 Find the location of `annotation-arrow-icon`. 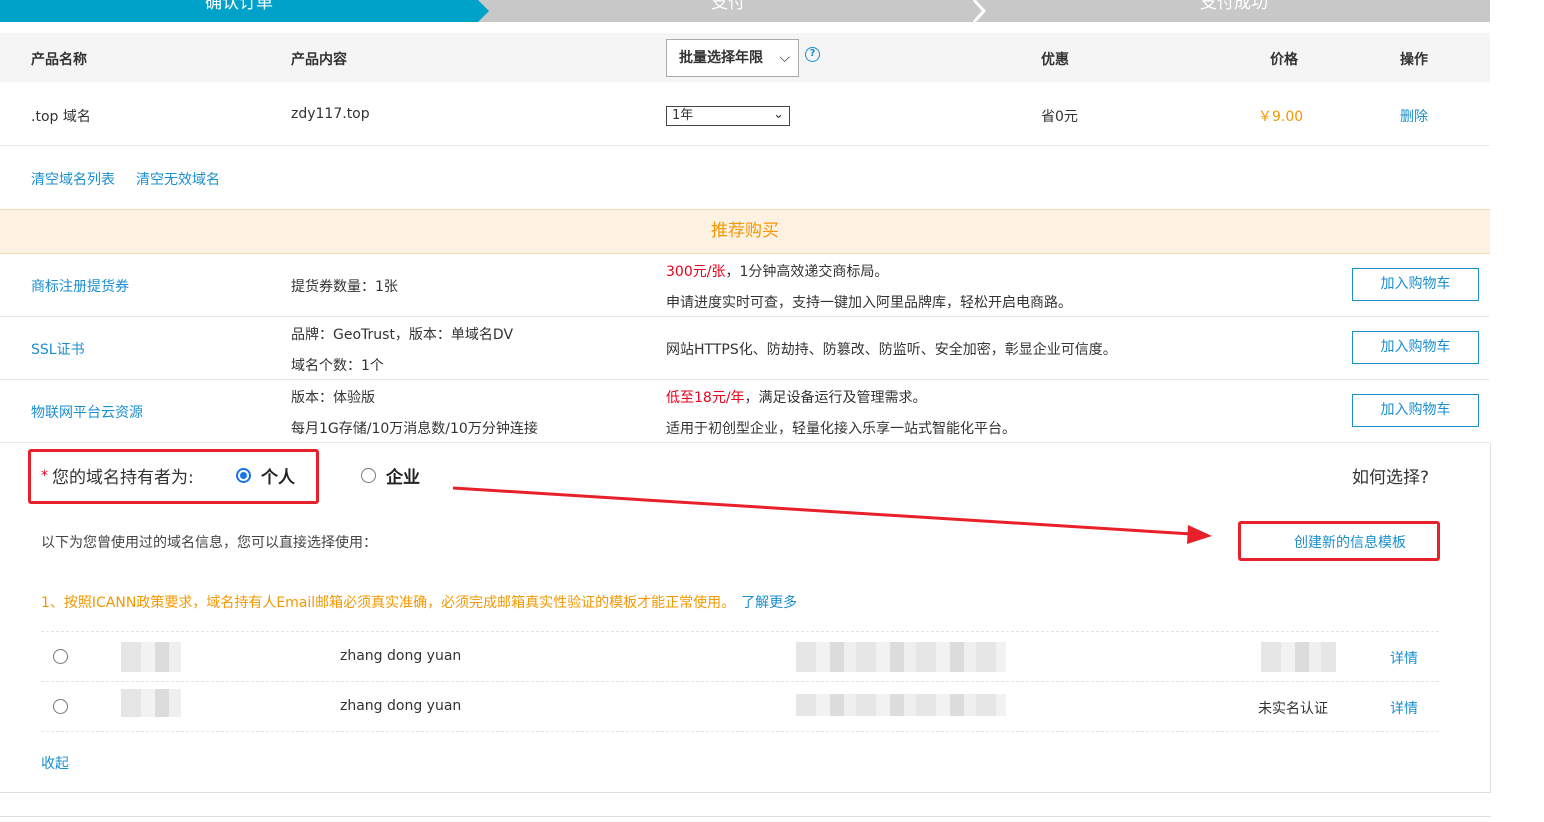

annotation-arrow-icon is located at coordinates (832, 515).